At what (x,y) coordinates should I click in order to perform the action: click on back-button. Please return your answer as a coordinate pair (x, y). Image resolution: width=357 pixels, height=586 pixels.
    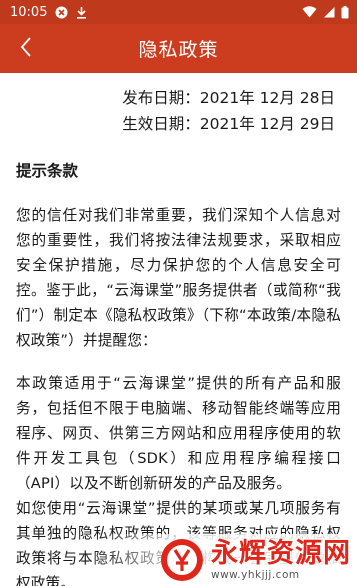
    Looking at the image, I should click on (26, 48).